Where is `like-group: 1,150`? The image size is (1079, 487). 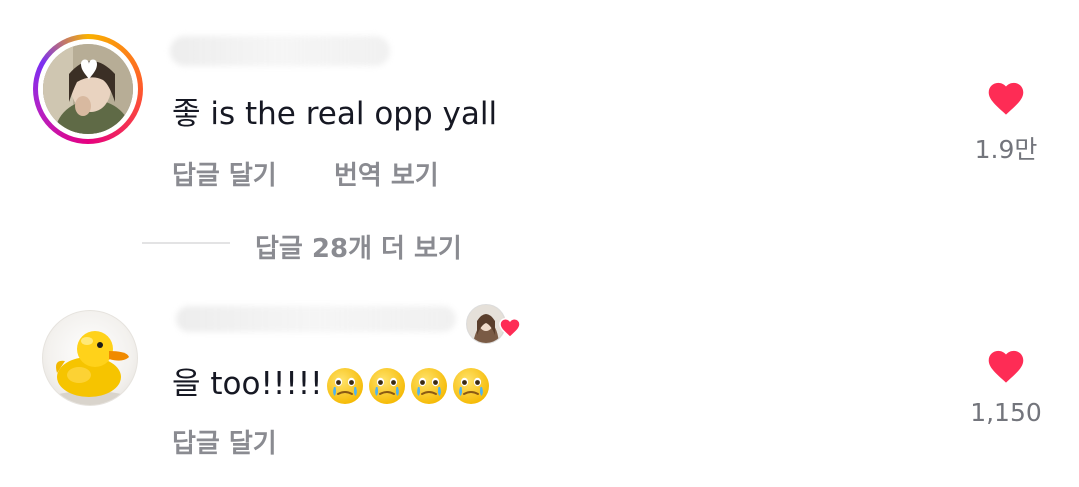 like-group: 1,150 is located at coordinates (1006, 386).